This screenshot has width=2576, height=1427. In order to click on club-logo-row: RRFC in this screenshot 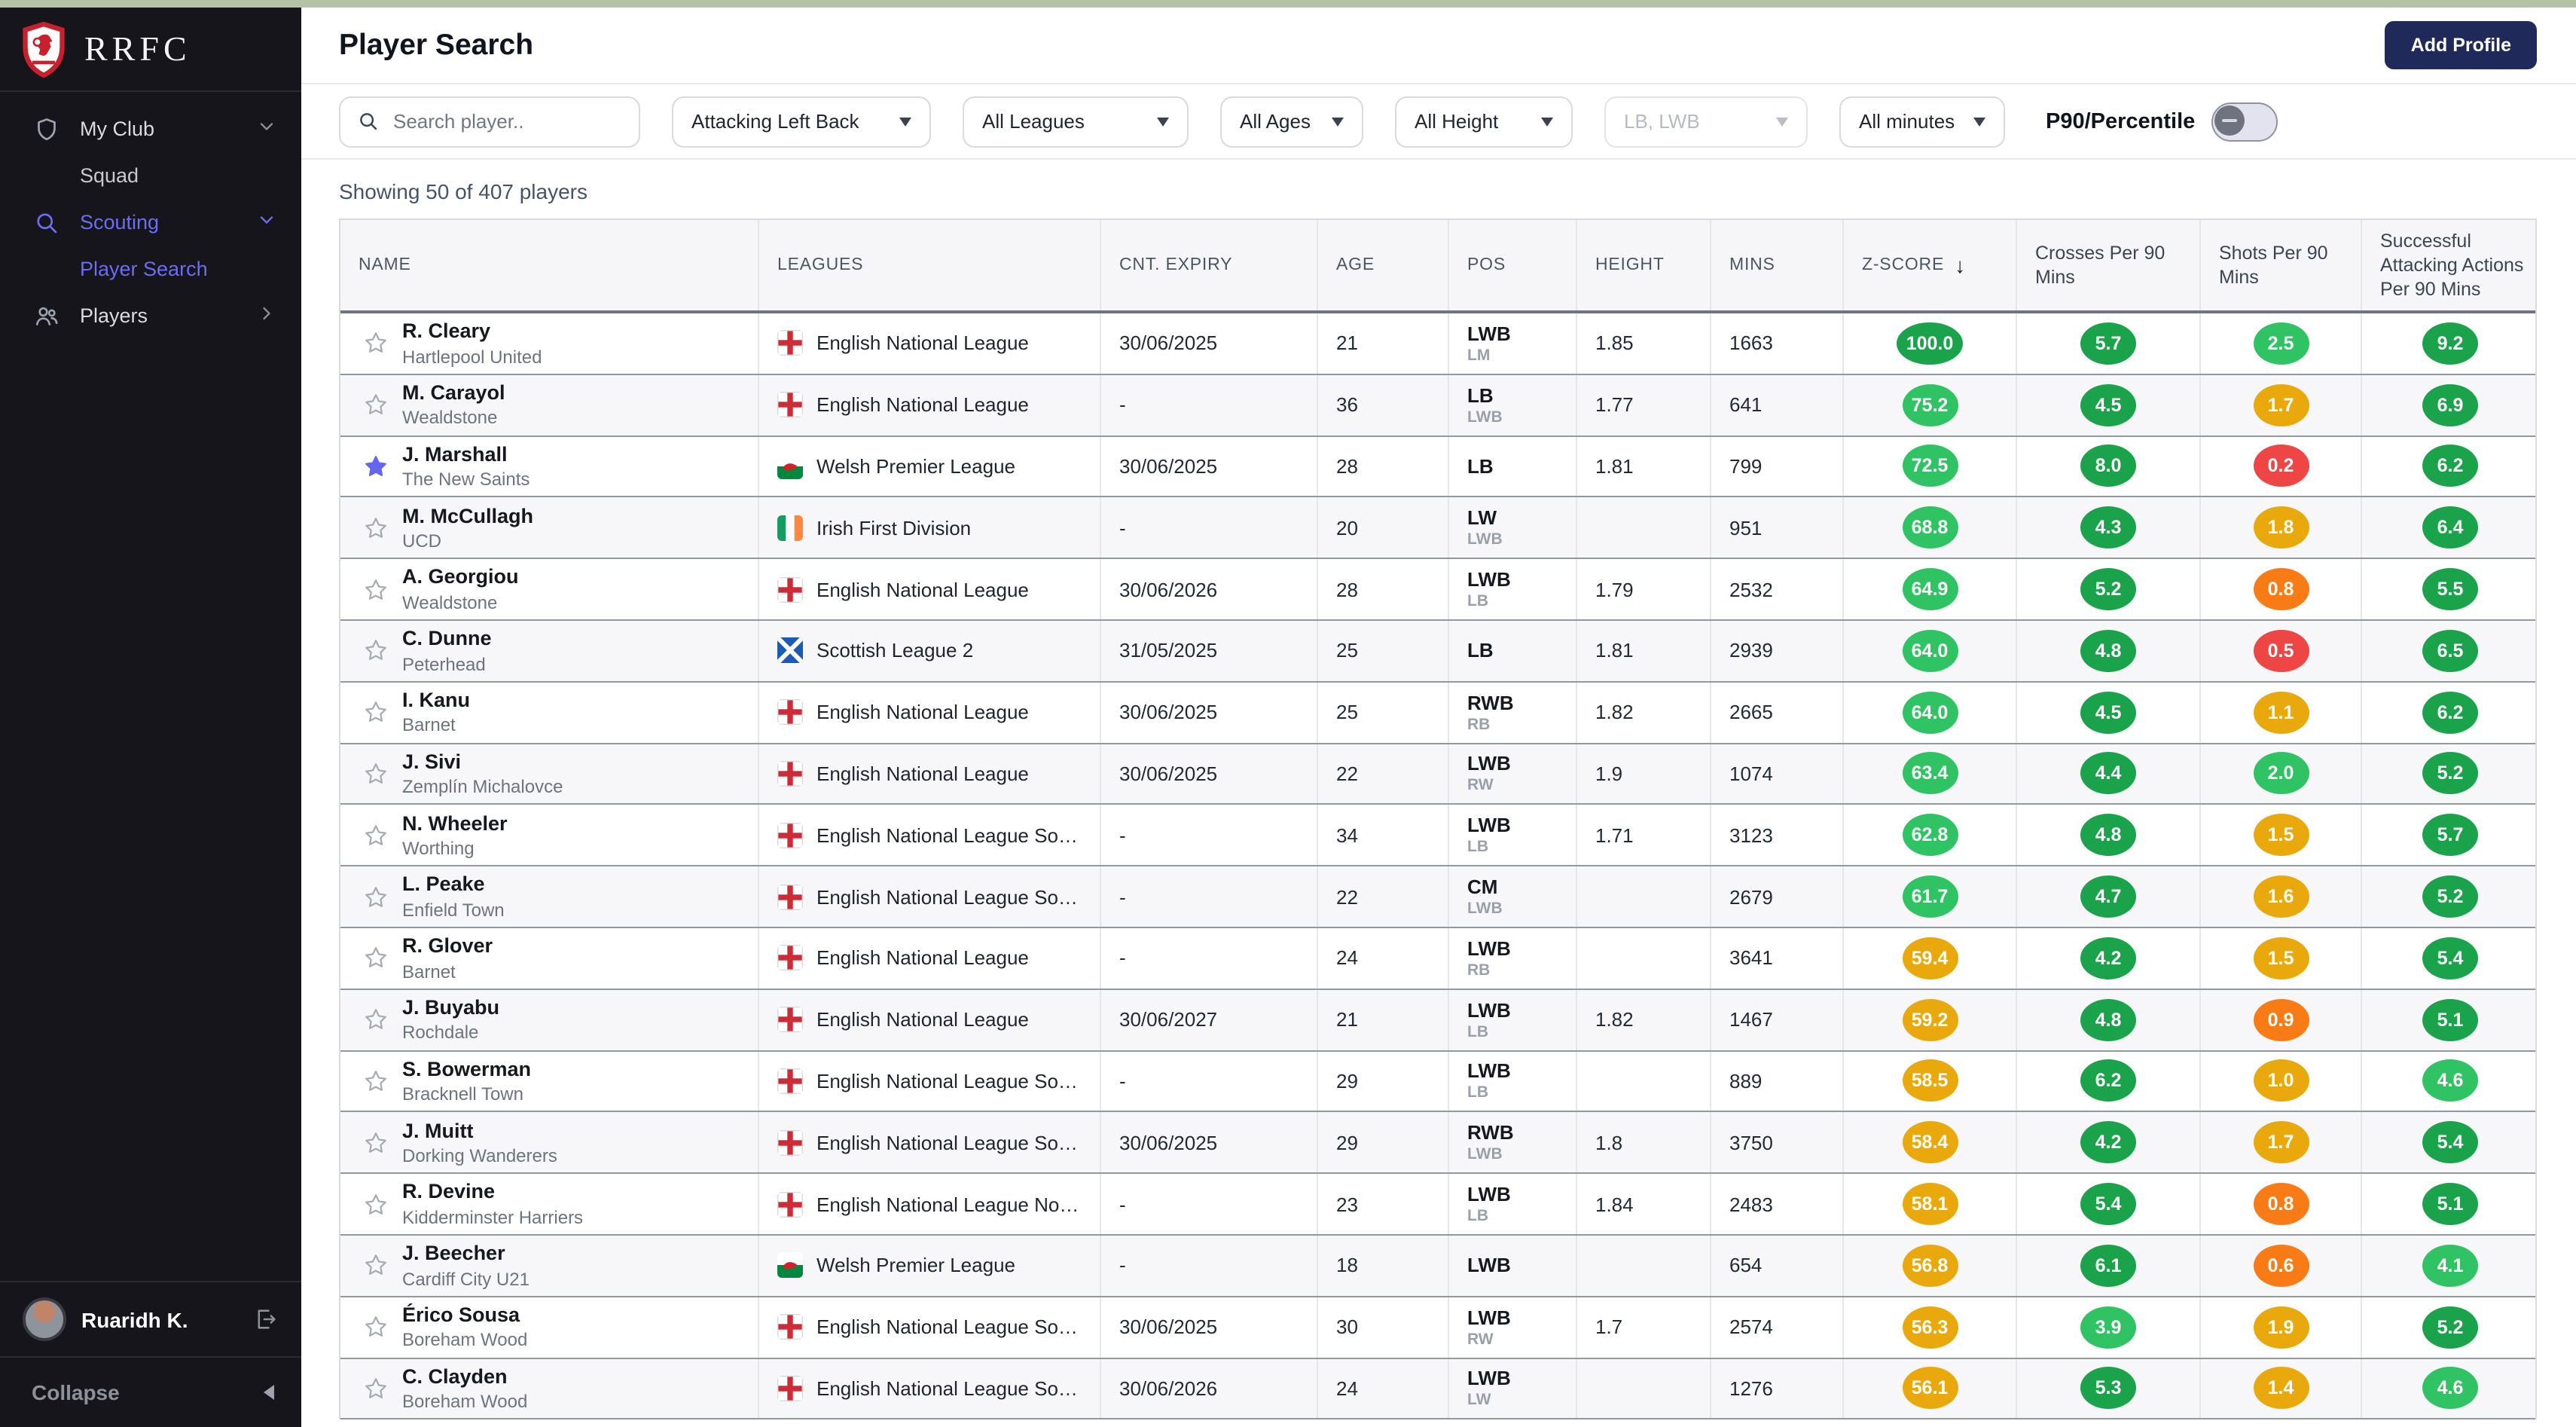, I will do `click(150, 50)`.